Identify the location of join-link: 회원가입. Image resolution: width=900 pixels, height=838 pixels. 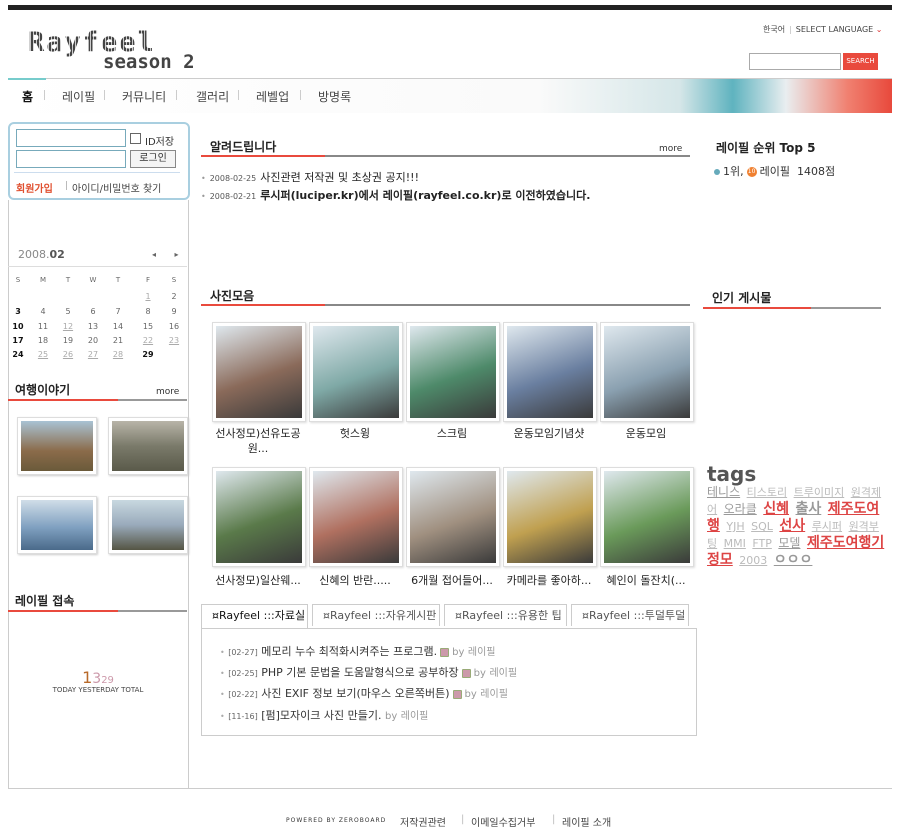
(34, 187).